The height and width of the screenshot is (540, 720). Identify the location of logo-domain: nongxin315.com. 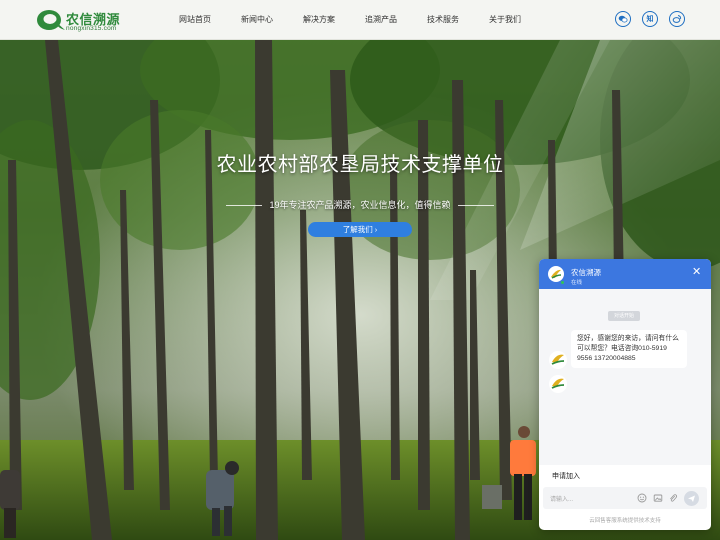
(91, 28).